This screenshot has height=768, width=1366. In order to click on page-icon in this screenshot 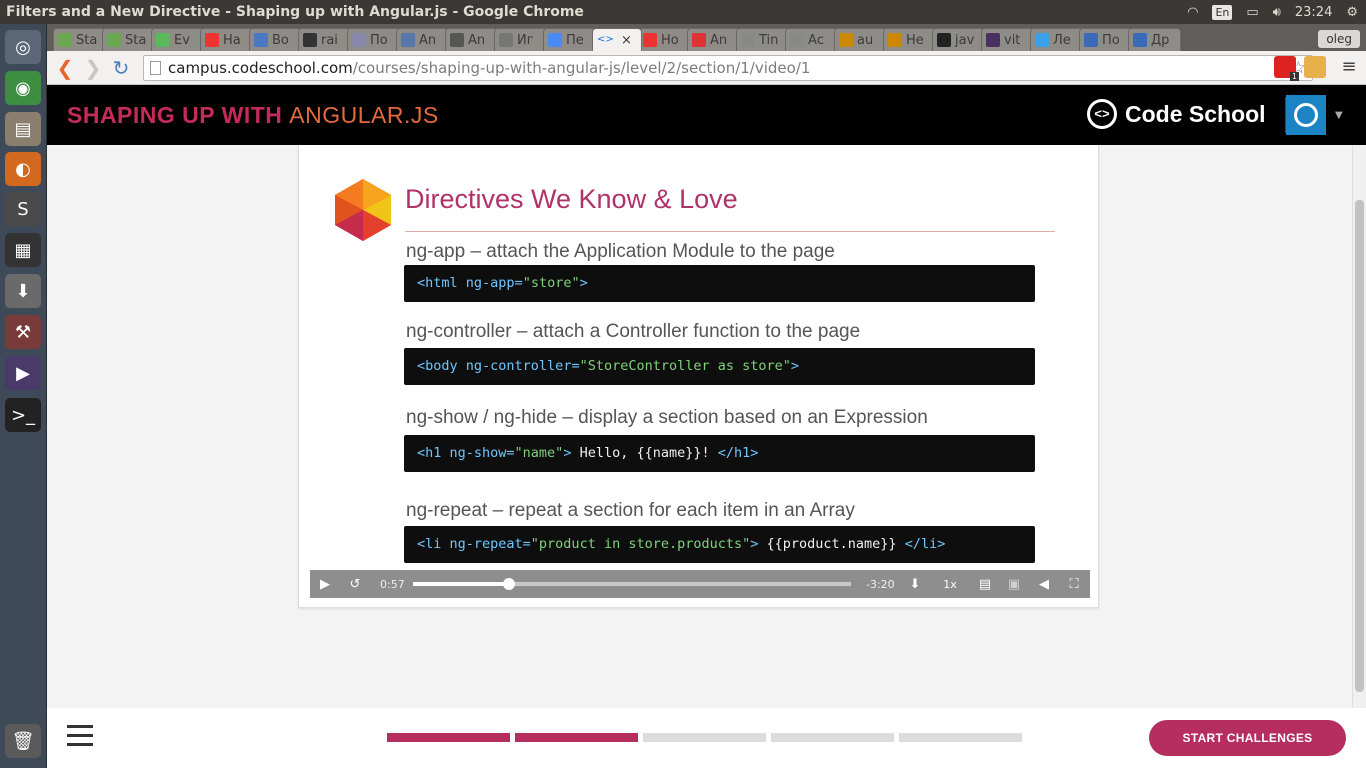, I will do `click(155, 68)`.